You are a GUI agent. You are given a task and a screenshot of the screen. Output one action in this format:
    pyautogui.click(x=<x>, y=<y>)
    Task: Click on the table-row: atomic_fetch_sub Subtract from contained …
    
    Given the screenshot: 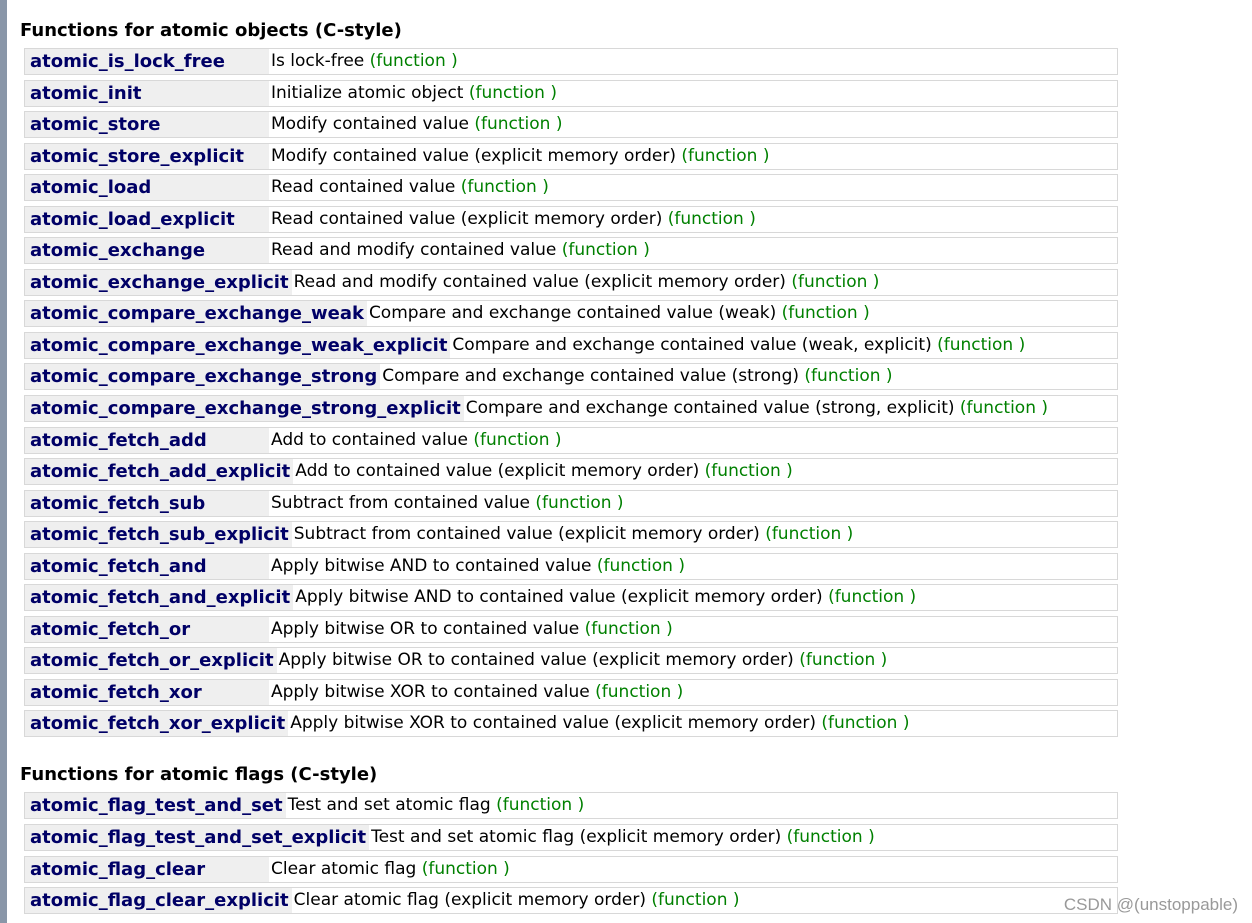 What is the action you would take?
    pyautogui.click(x=571, y=503)
    